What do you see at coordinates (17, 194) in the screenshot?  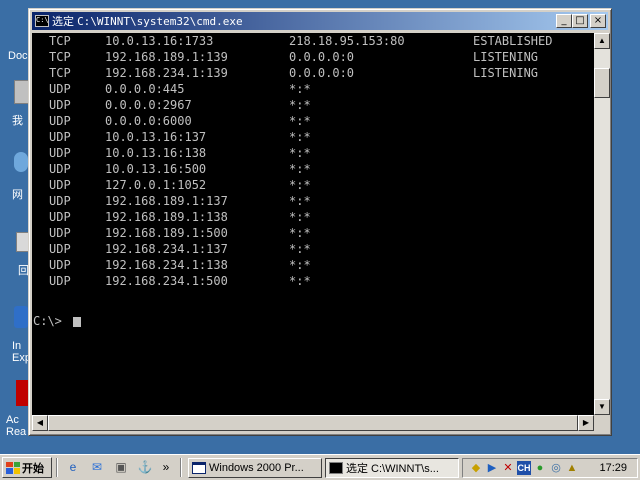 I see `desktop-icon-label-network: 网` at bounding box center [17, 194].